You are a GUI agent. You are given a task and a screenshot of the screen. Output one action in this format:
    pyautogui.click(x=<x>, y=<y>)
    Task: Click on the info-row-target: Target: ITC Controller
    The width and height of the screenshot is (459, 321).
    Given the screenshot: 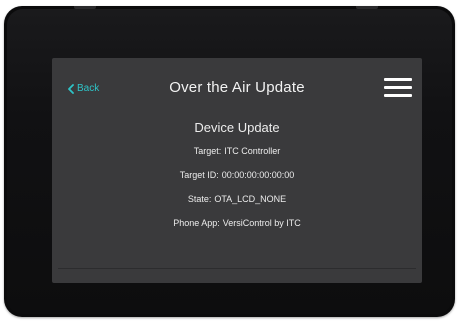 What is the action you would take?
    pyautogui.click(x=237, y=151)
    